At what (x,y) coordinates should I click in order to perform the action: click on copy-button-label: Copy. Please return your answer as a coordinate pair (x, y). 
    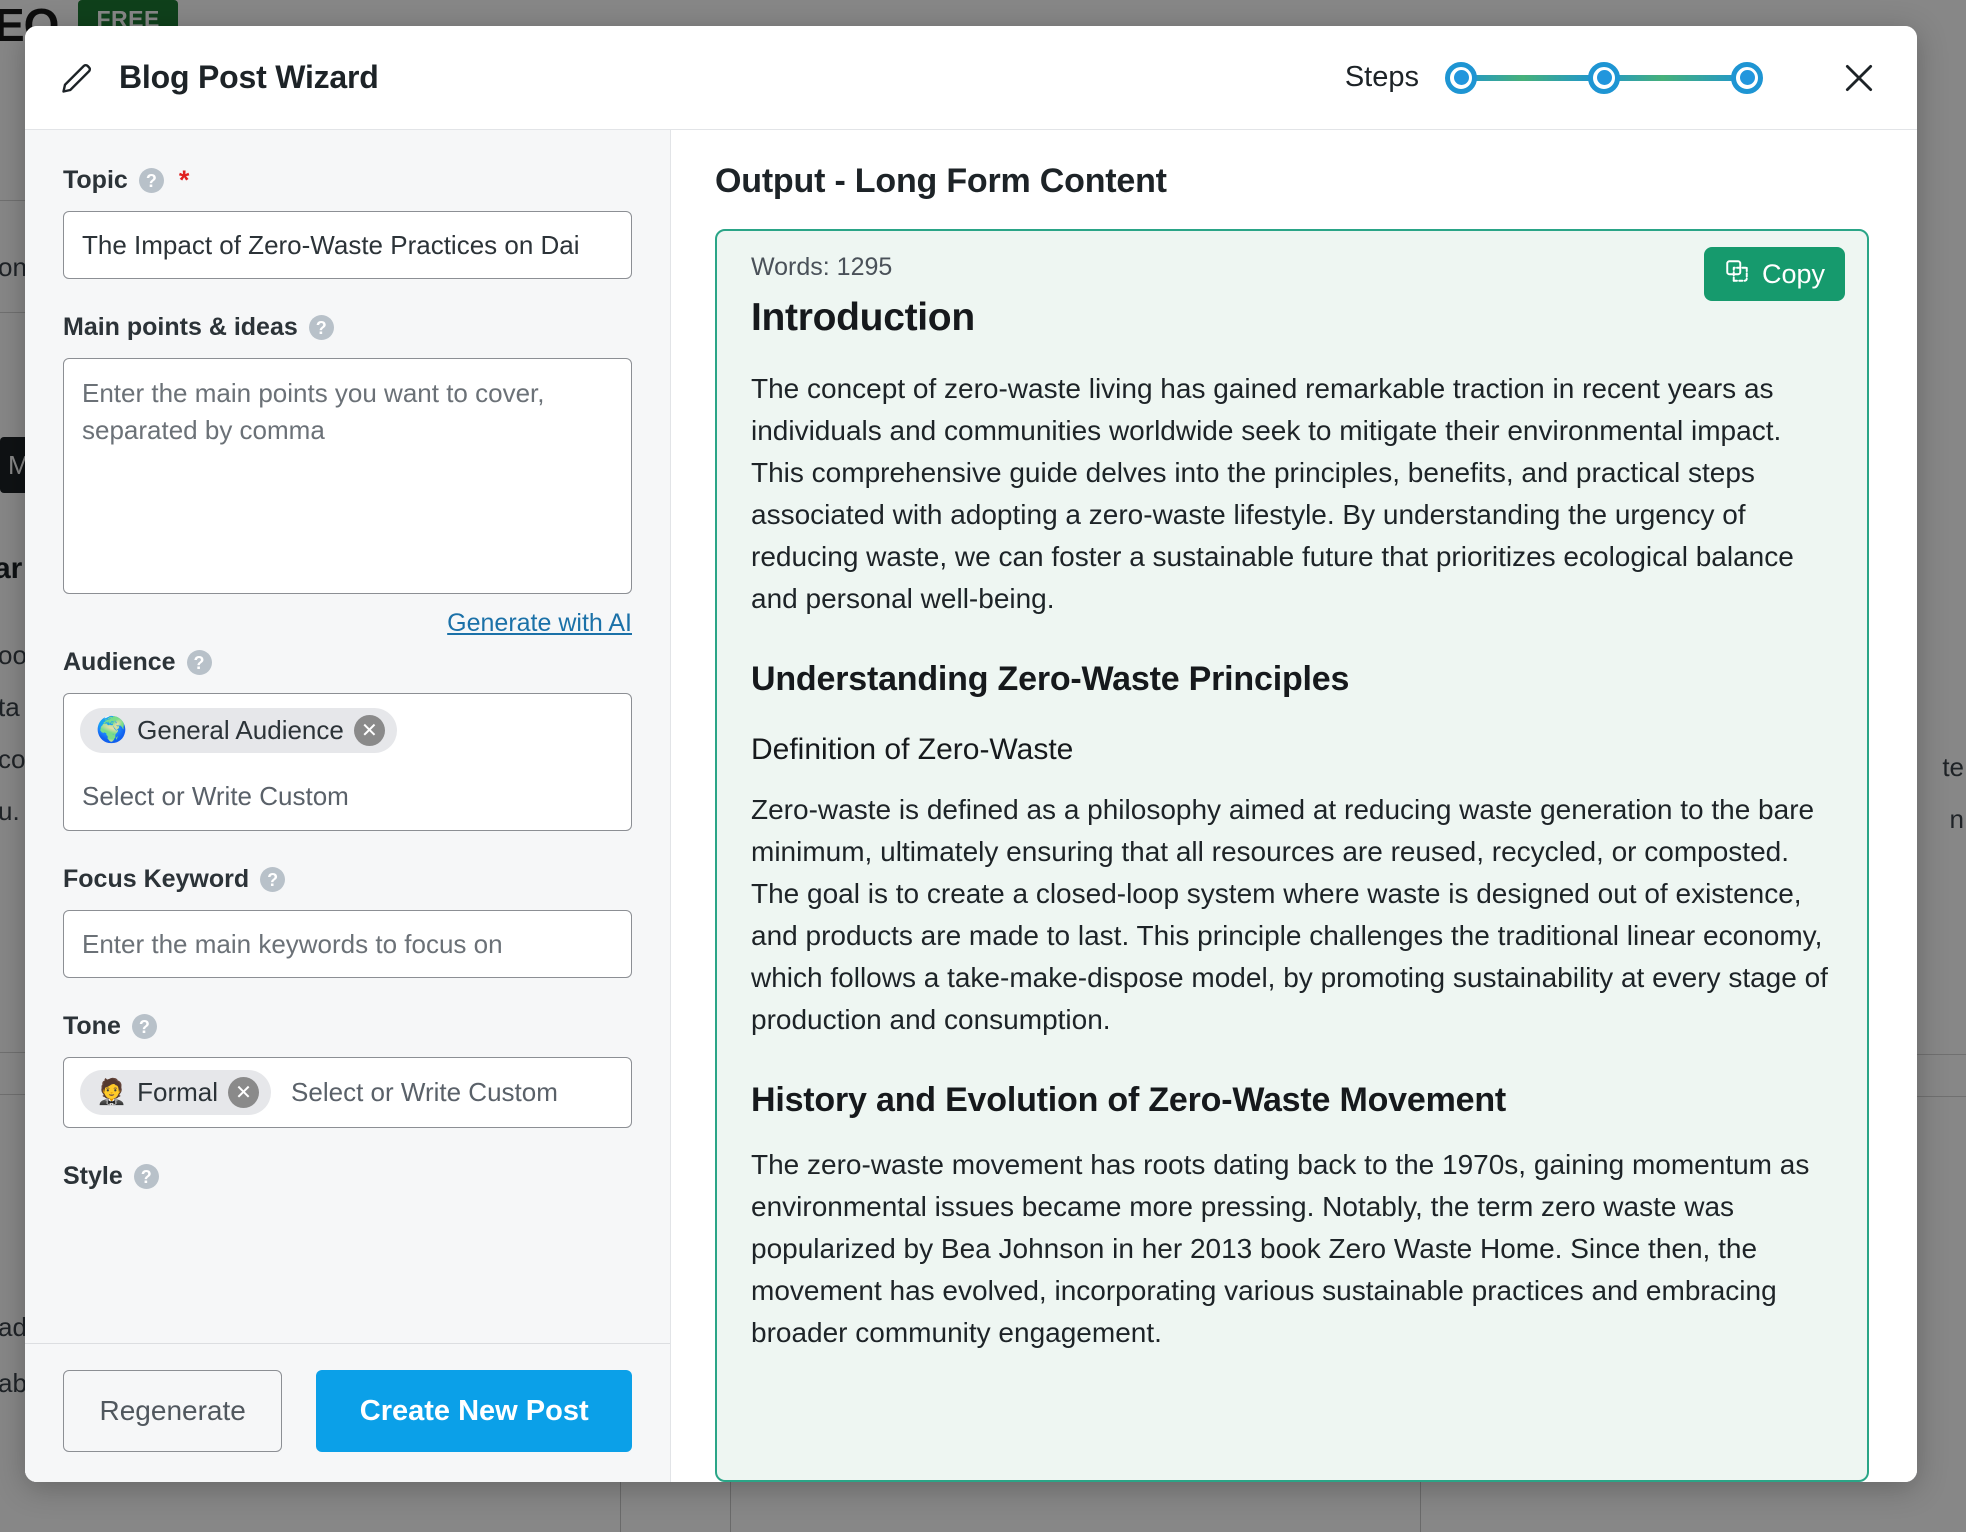
    Looking at the image, I should click on (1793, 273).